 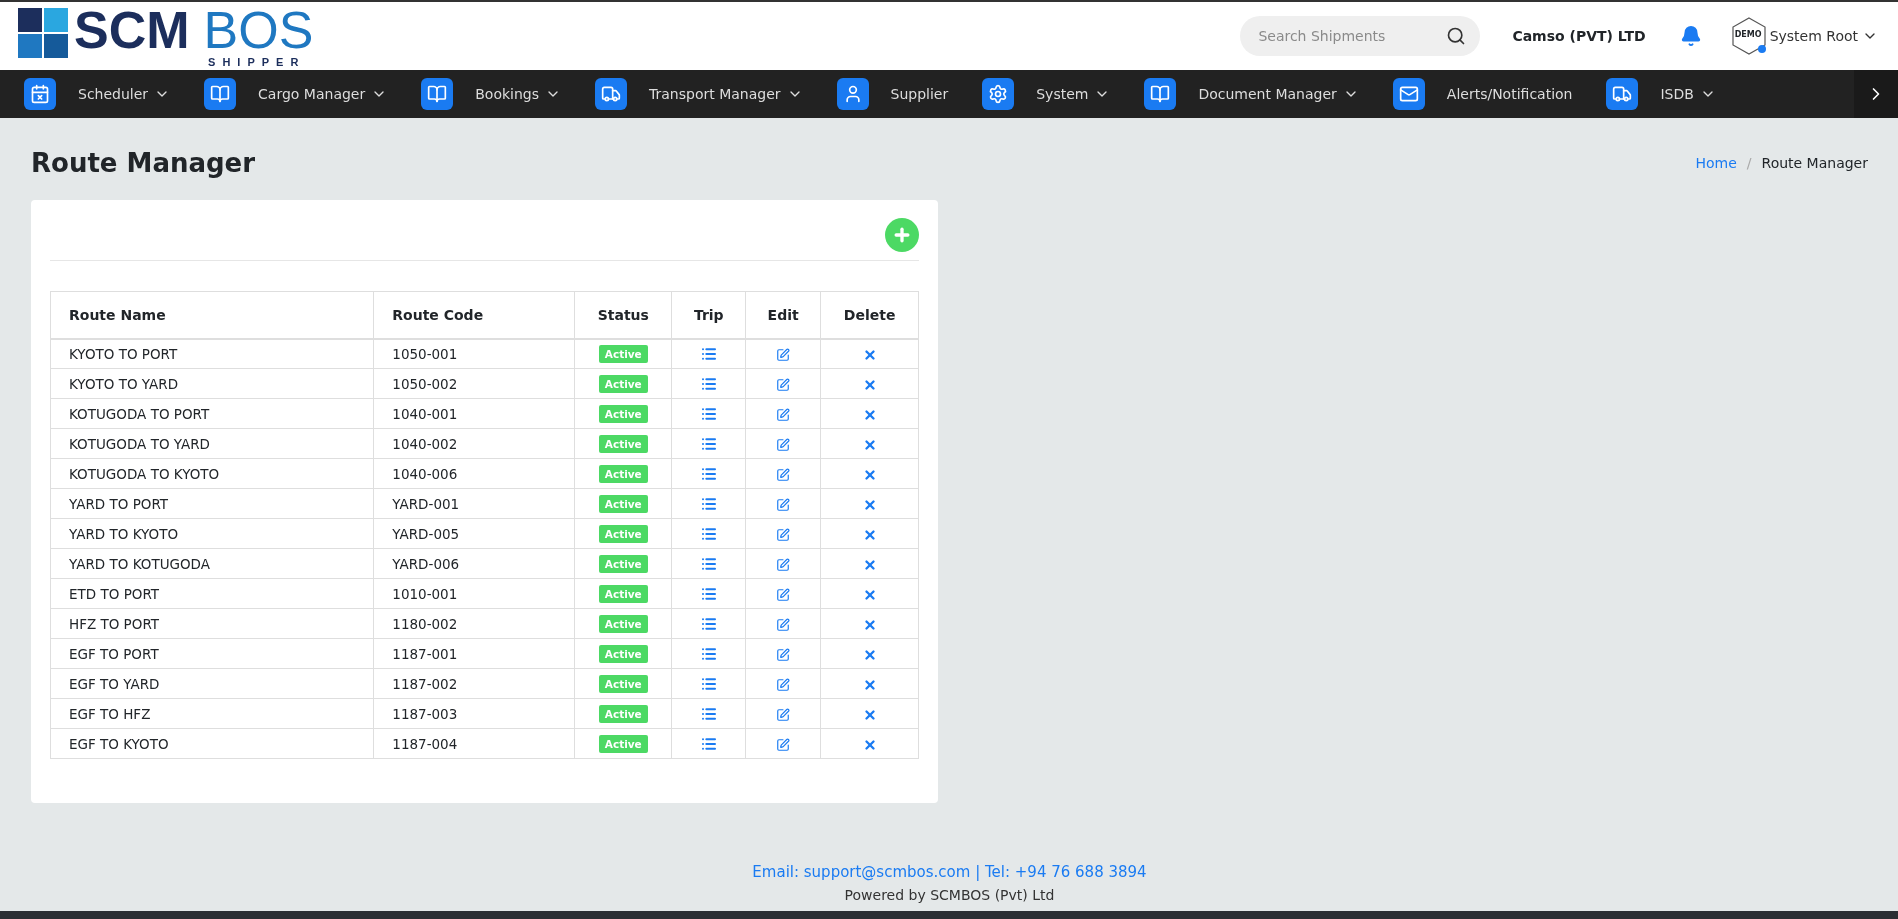 What do you see at coordinates (212, 563) in the screenshot?
I see `table-cell: YARD TO KOTUGODA` at bounding box center [212, 563].